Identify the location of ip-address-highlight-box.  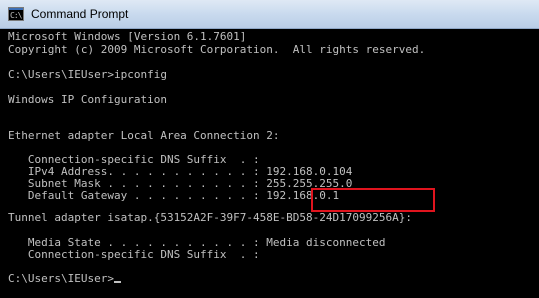
(373, 200).